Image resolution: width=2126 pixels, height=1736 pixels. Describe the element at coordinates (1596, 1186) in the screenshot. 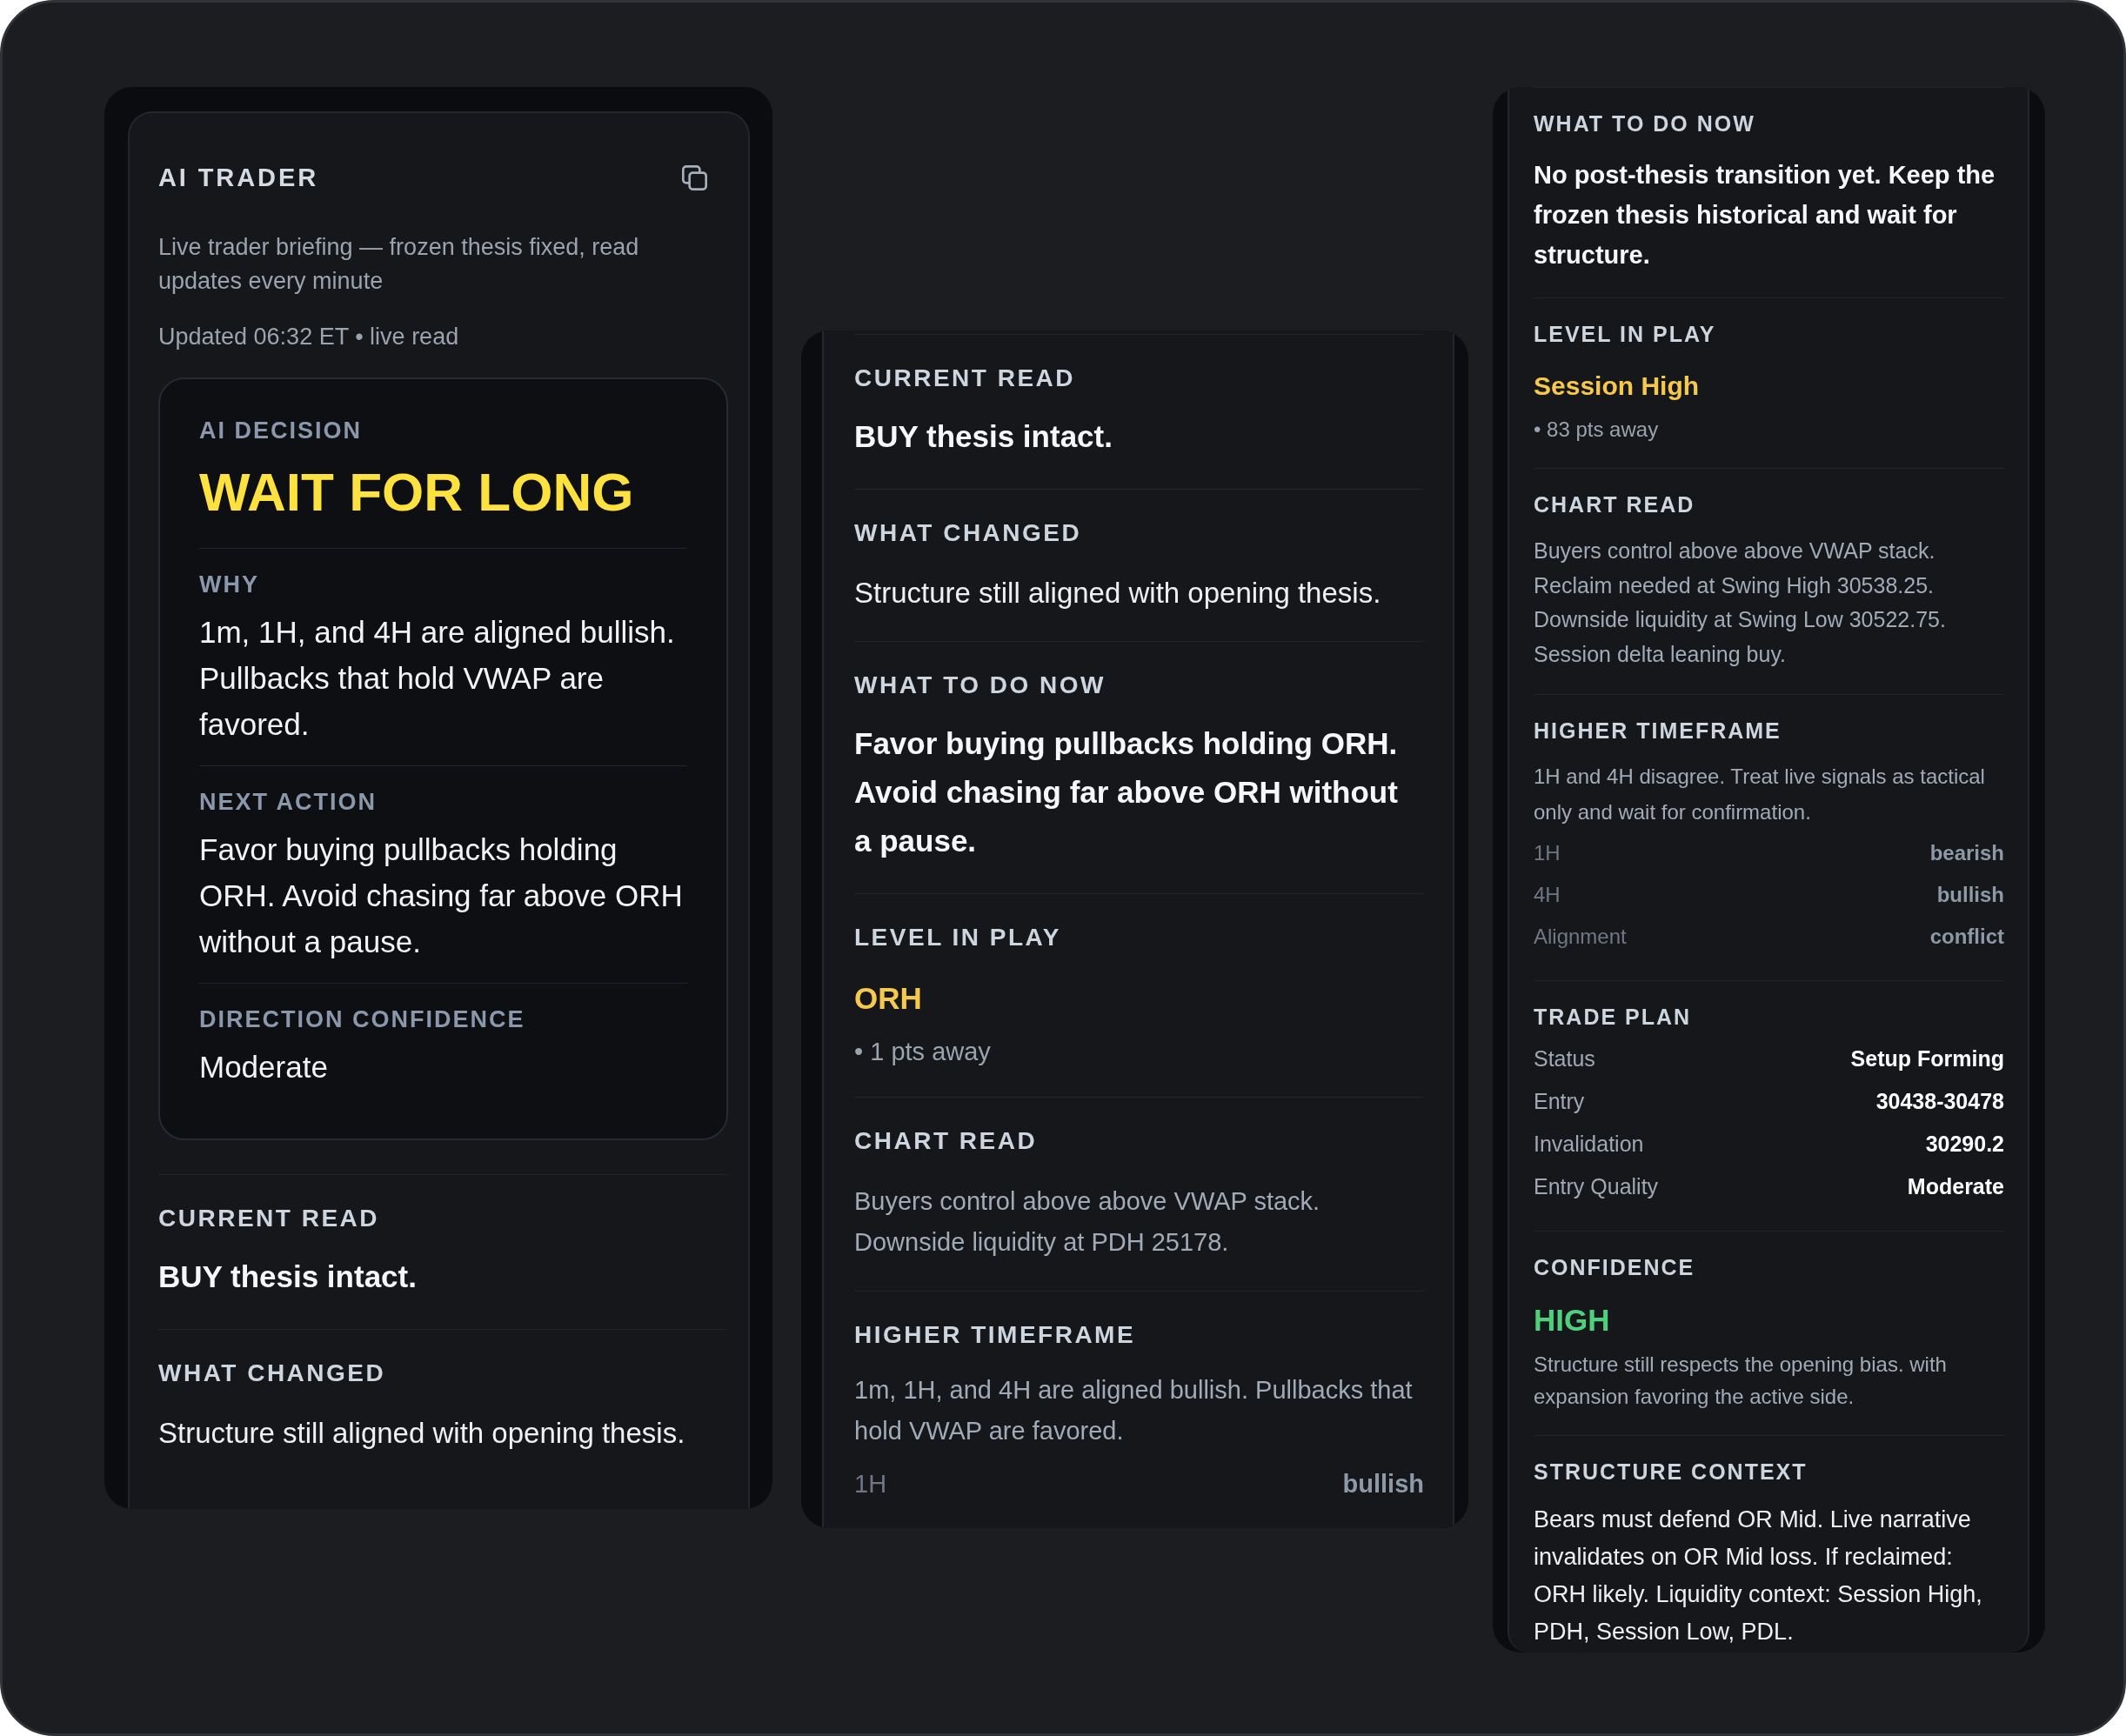

I see `plan-label: Entry Quality` at that location.